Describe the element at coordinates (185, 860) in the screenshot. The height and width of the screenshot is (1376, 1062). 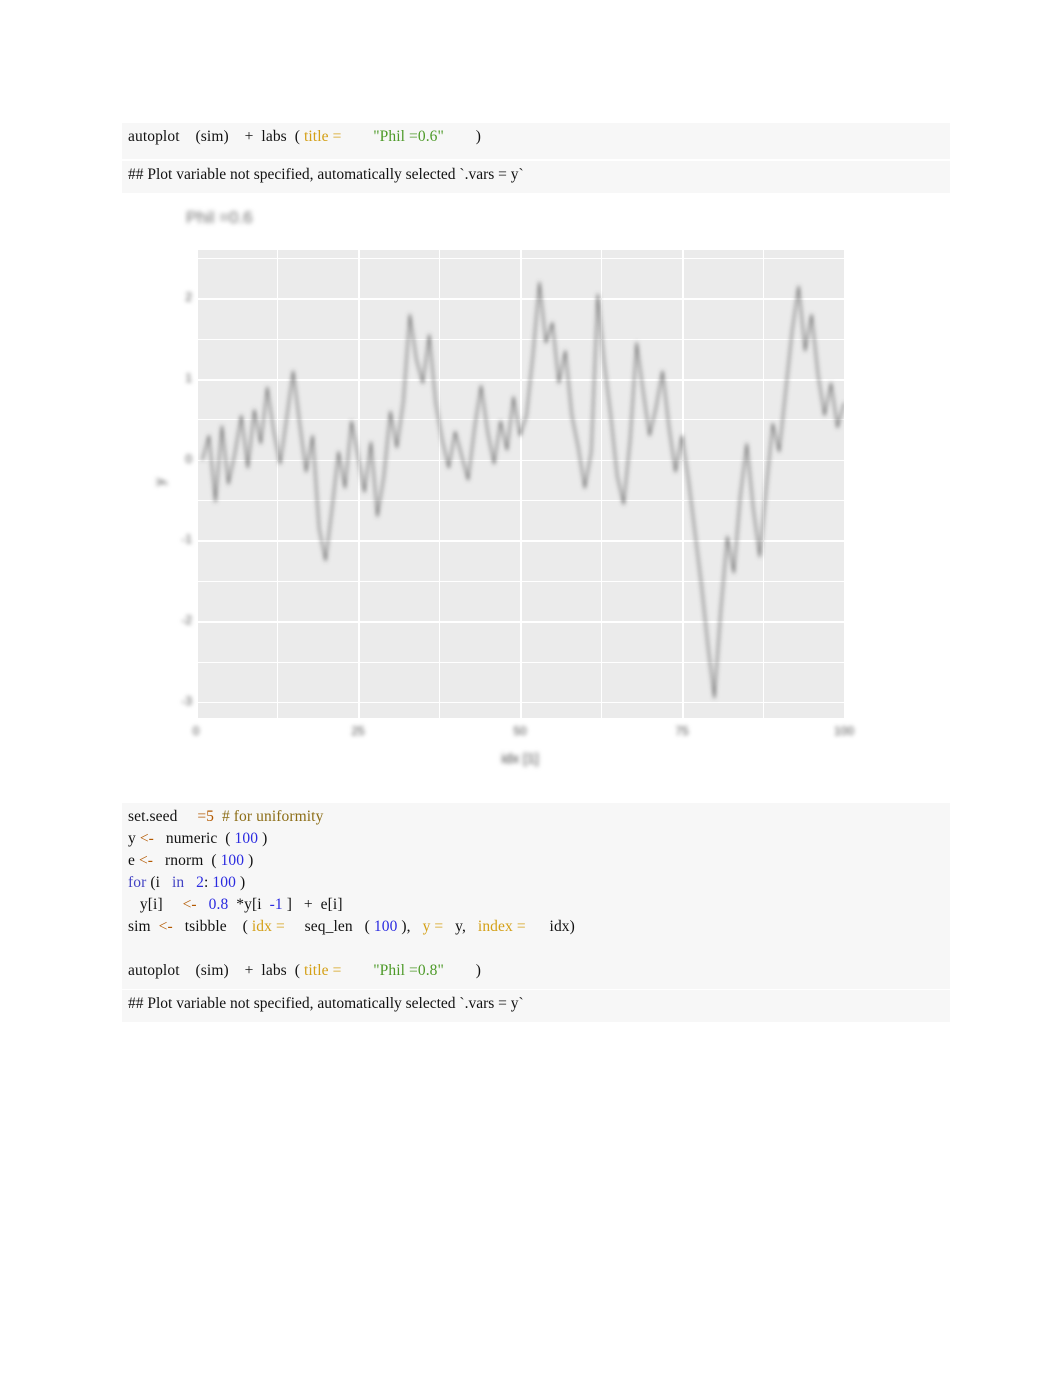
I see `code-token-plain: rnorm (` at that location.